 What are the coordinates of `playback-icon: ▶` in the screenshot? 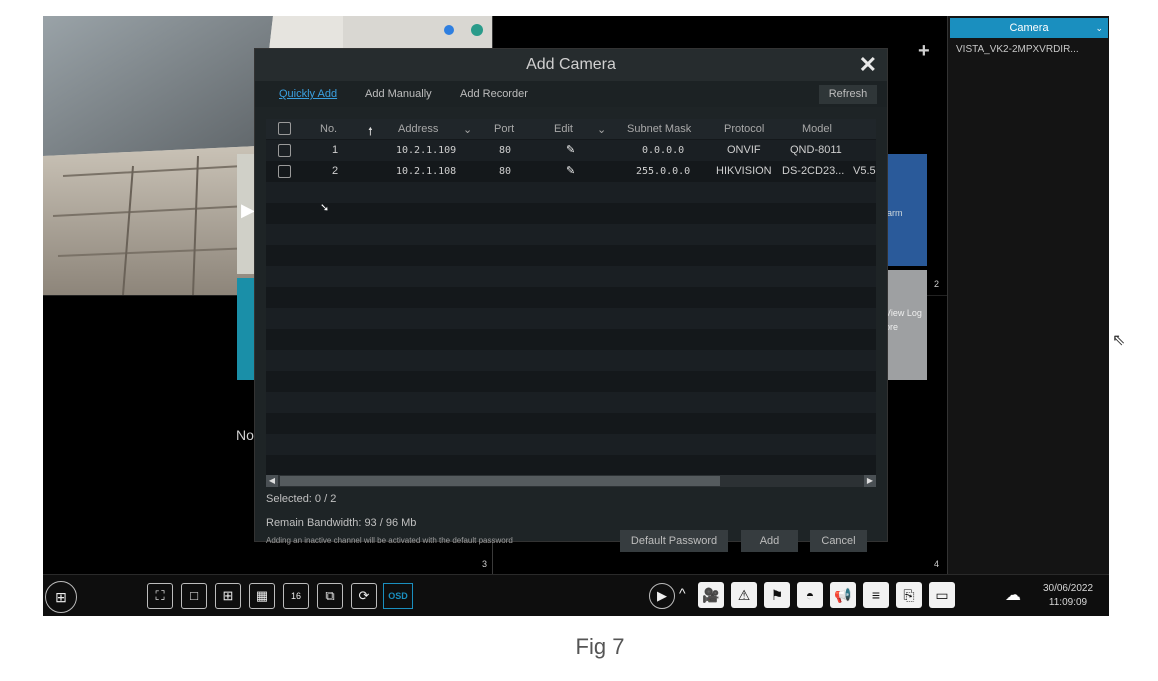 It's located at (662, 596).